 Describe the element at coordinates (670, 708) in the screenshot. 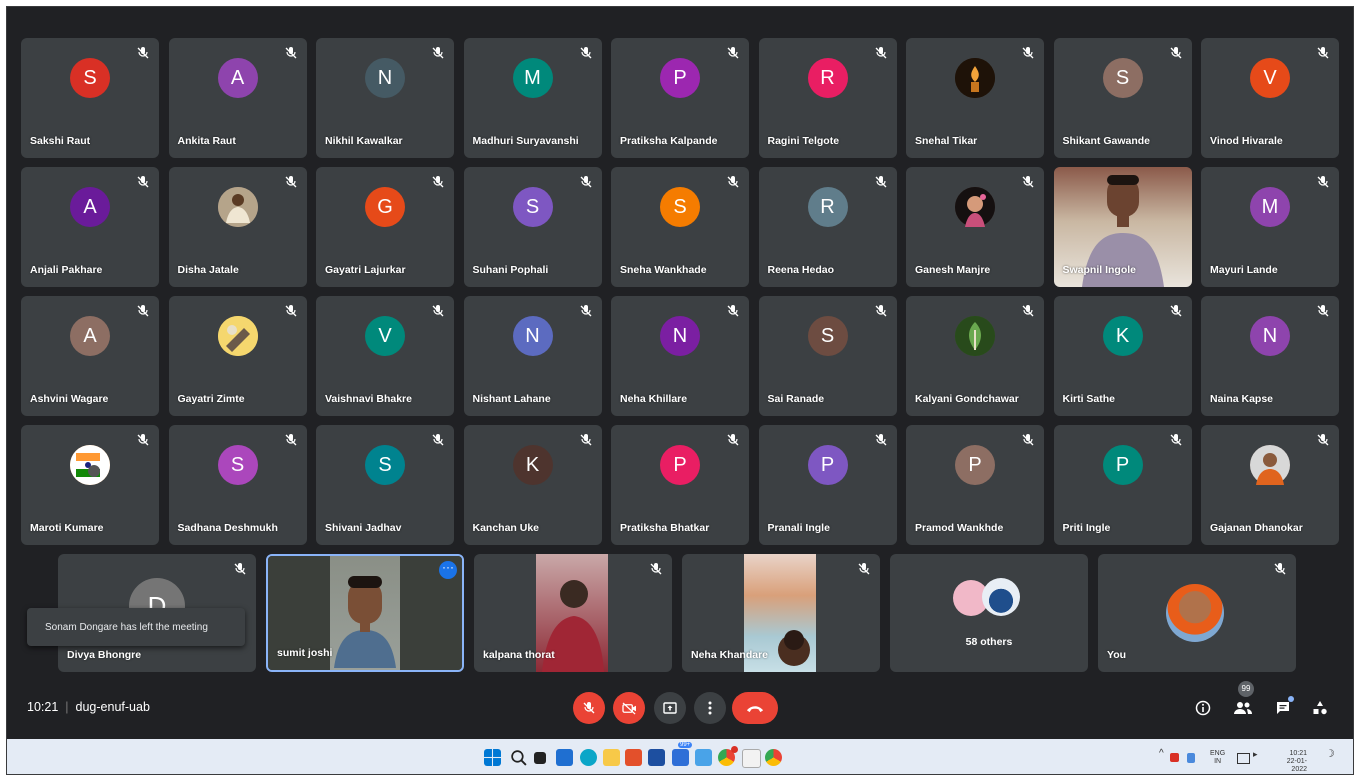

I see `present-screen-button` at that location.